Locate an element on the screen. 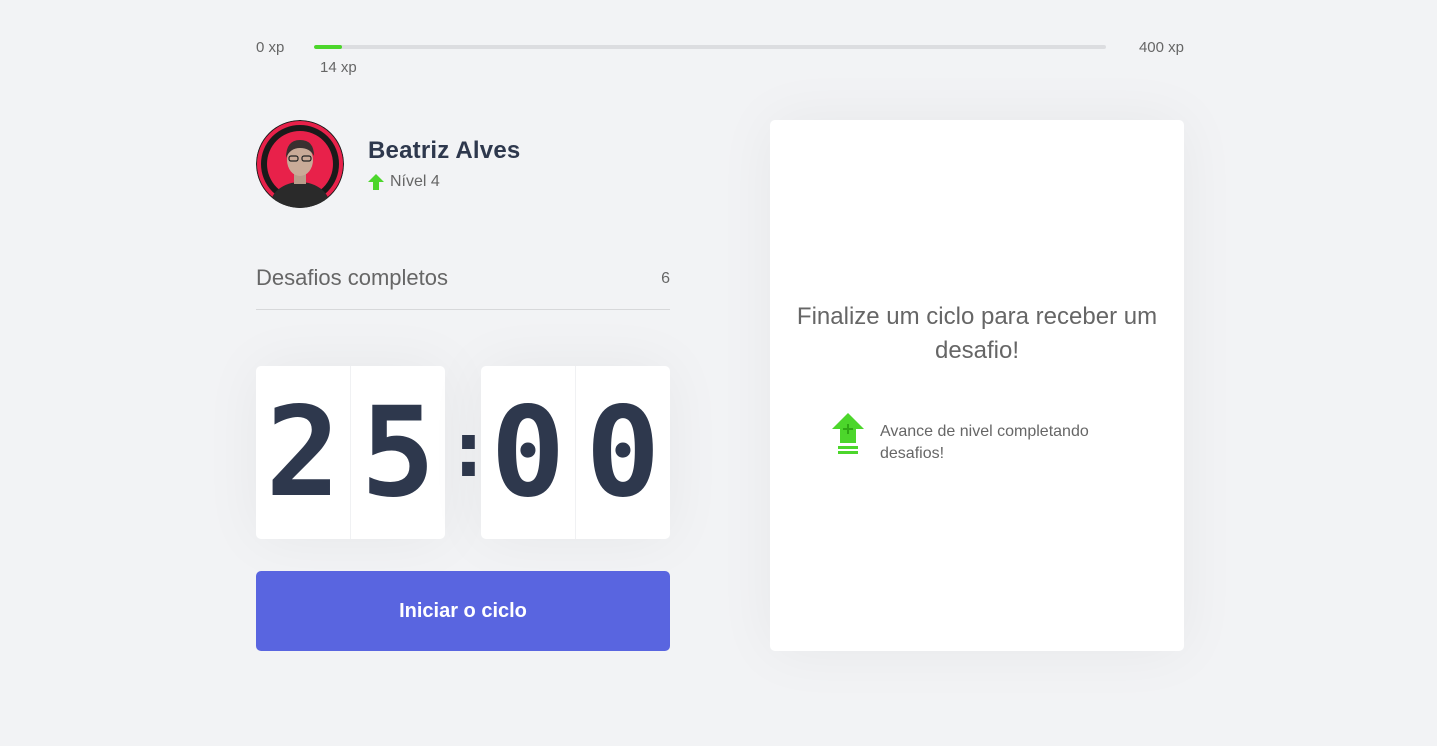 The height and width of the screenshot is (746, 1437). minute-left-digit: 2 is located at coordinates (303, 452).